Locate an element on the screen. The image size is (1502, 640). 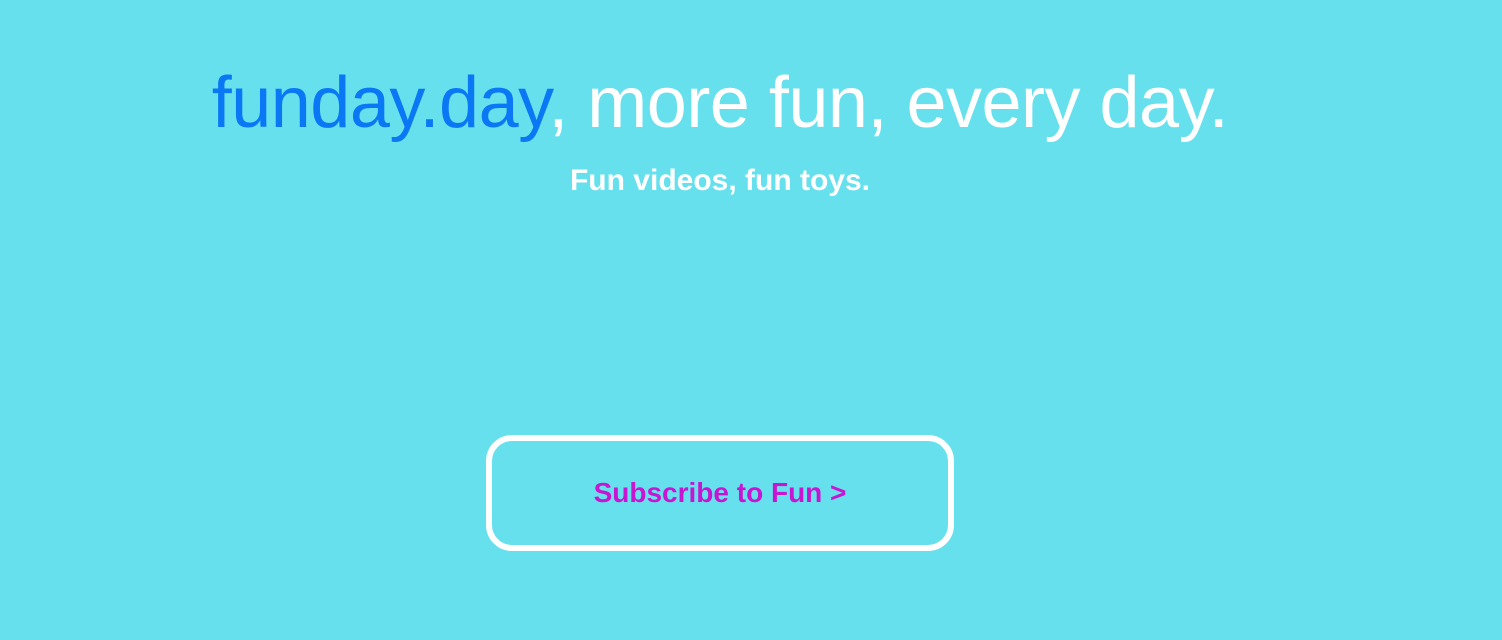
subscribe-button-label: Subscribe to Fun > is located at coordinates (720, 492).